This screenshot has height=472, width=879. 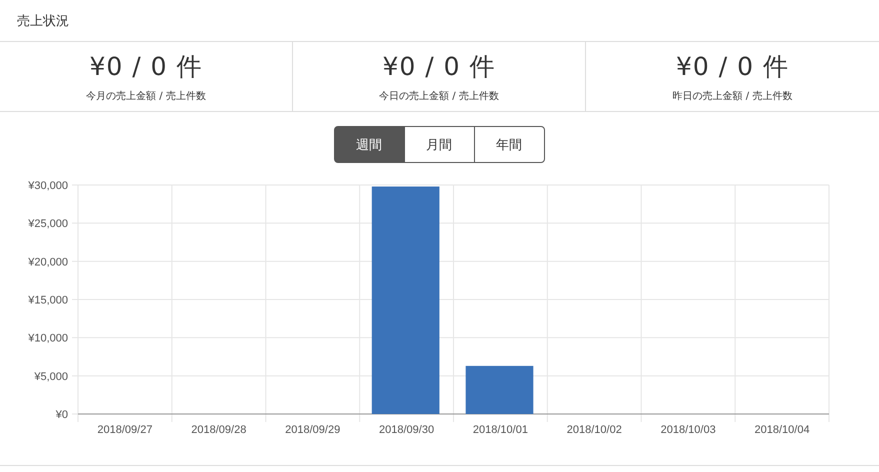 What do you see at coordinates (48, 262) in the screenshot?
I see `y-axis-label: ¥20,000` at bounding box center [48, 262].